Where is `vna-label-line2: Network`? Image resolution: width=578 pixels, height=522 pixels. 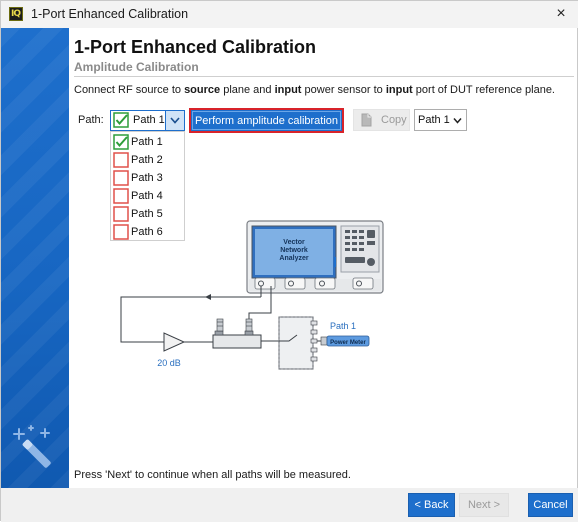
vna-label-line2: Network is located at coordinates (294, 250).